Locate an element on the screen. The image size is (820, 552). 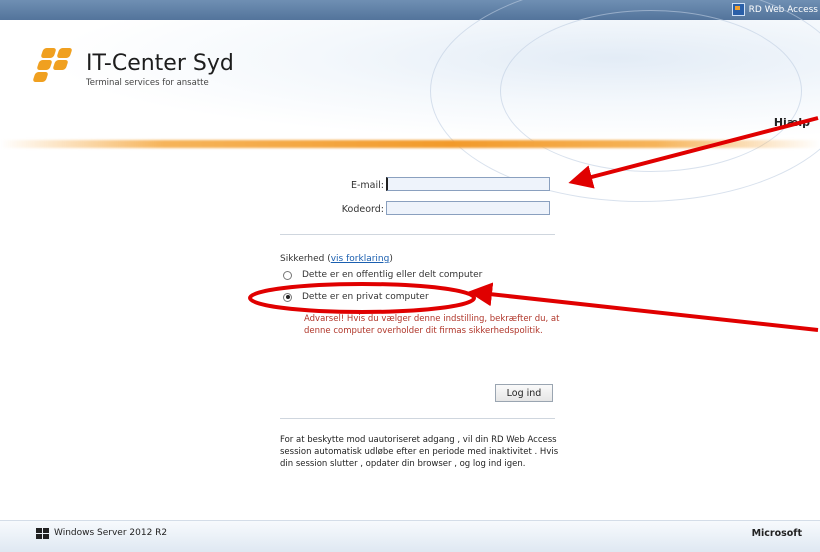
email-field is located at coordinates (468, 184).